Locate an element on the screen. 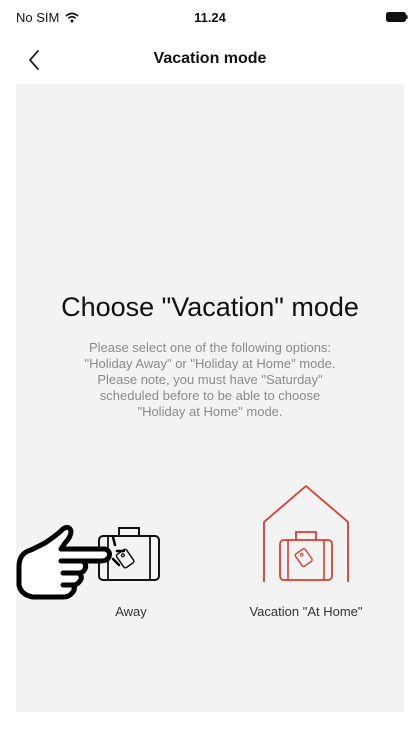 The width and height of the screenshot is (420, 737). vacation-at-home-label: Vacation "At Home" is located at coordinates (306, 611).